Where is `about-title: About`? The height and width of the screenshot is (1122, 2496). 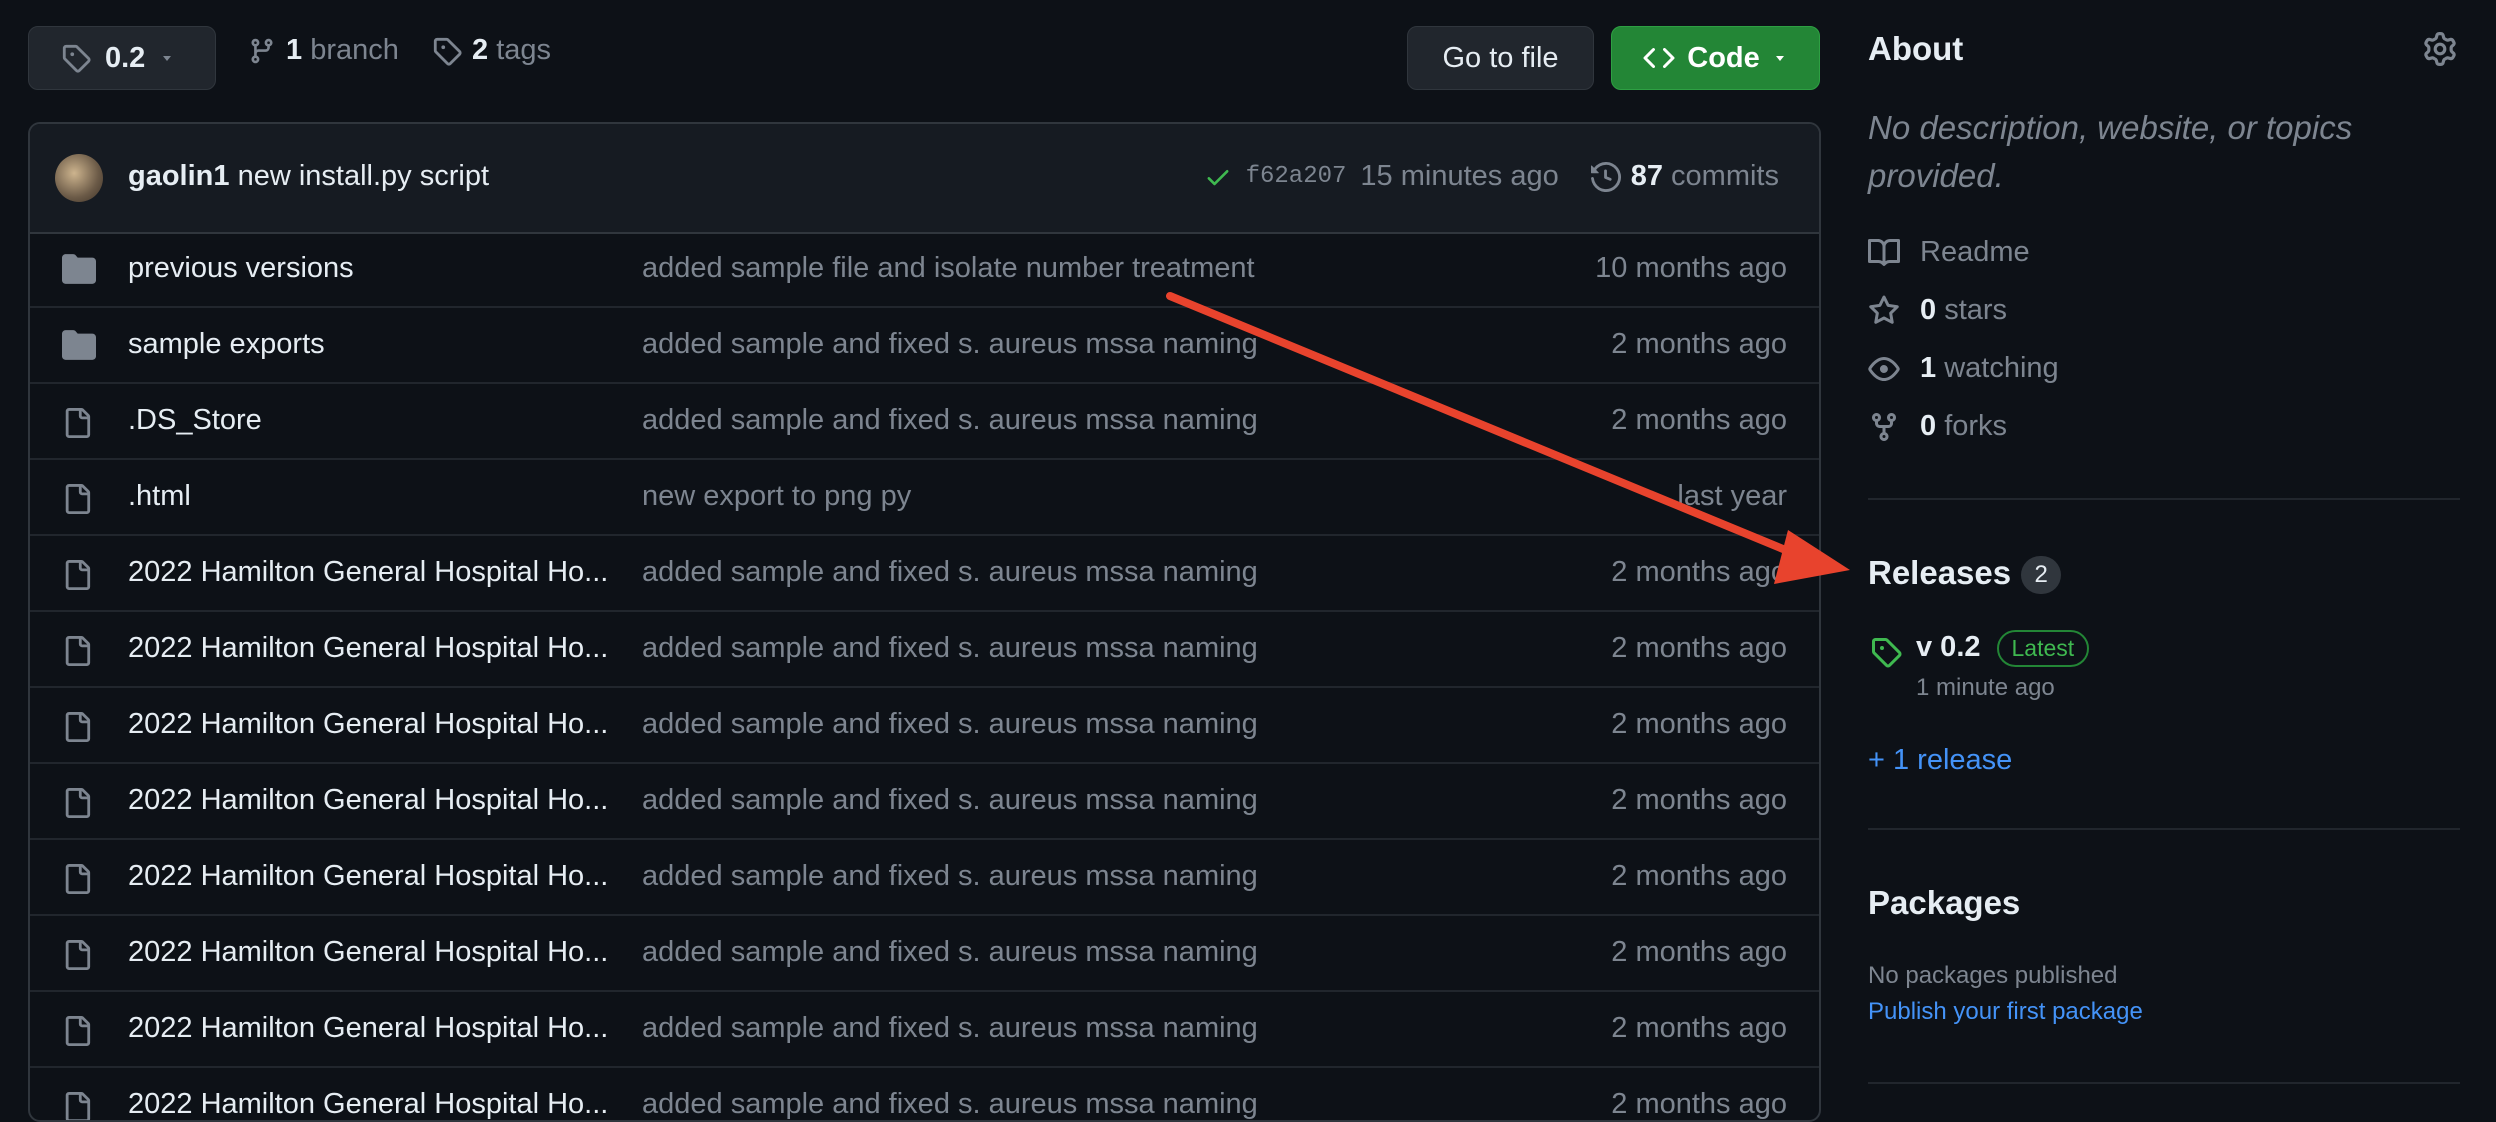 about-title: About is located at coordinates (1916, 48).